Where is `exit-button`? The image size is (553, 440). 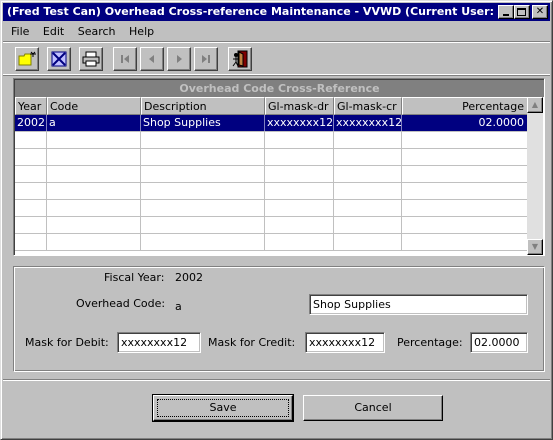 exit-button is located at coordinates (240, 59).